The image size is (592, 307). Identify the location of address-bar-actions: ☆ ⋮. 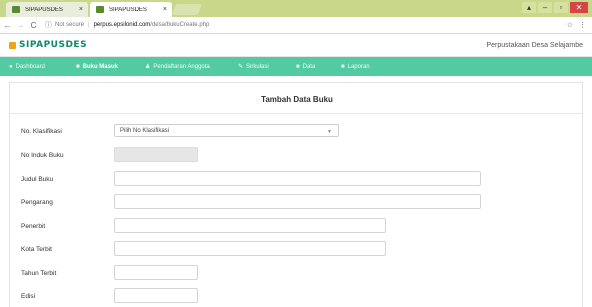
(576, 25).